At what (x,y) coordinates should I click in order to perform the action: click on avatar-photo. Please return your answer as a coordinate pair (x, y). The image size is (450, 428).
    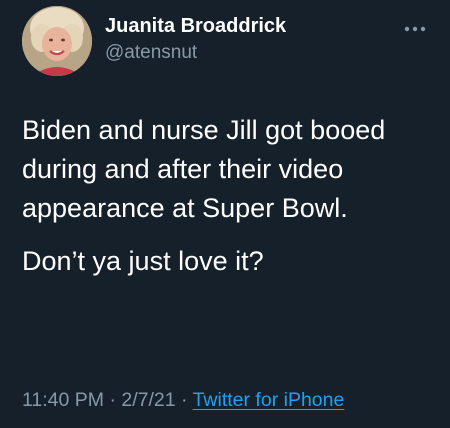
    Looking at the image, I should click on (57, 41).